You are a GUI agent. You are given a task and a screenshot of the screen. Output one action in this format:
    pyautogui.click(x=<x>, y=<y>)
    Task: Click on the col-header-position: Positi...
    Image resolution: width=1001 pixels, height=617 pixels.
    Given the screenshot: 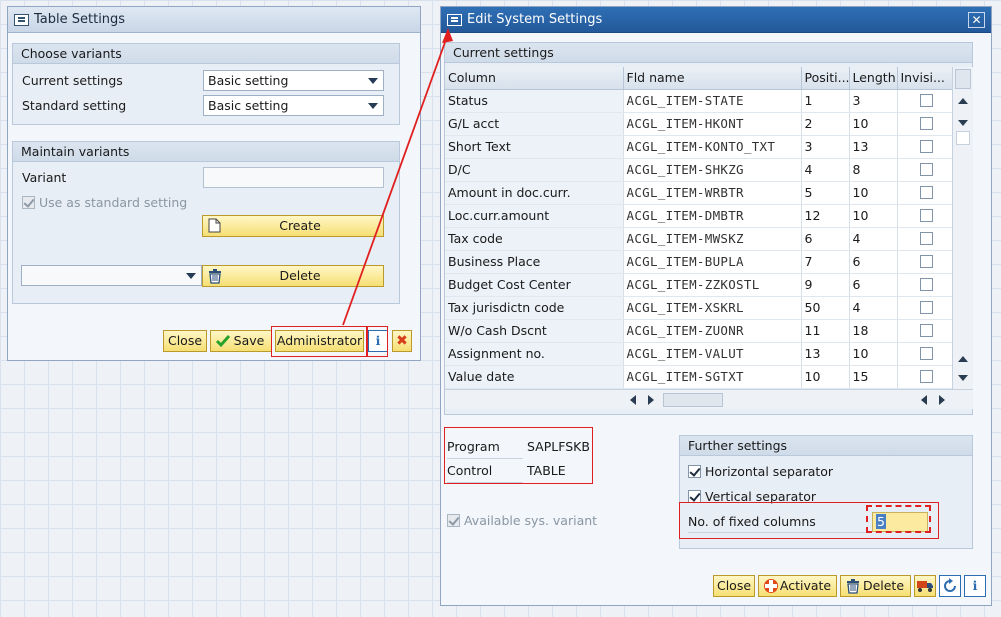 What is the action you would take?
    pyautogui.click(x=825, y=78)
    